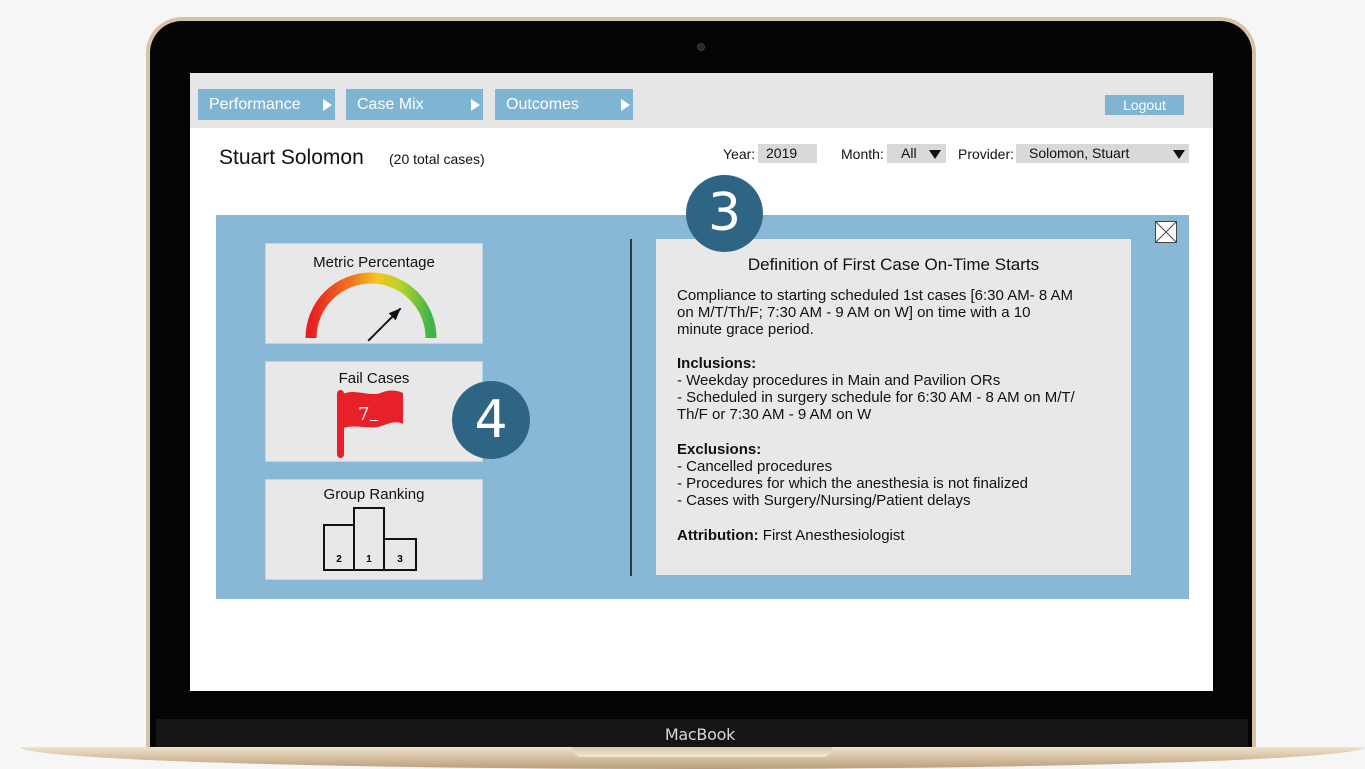  I want to click on laptop-brand-label: MacBook, so click(700, 734).